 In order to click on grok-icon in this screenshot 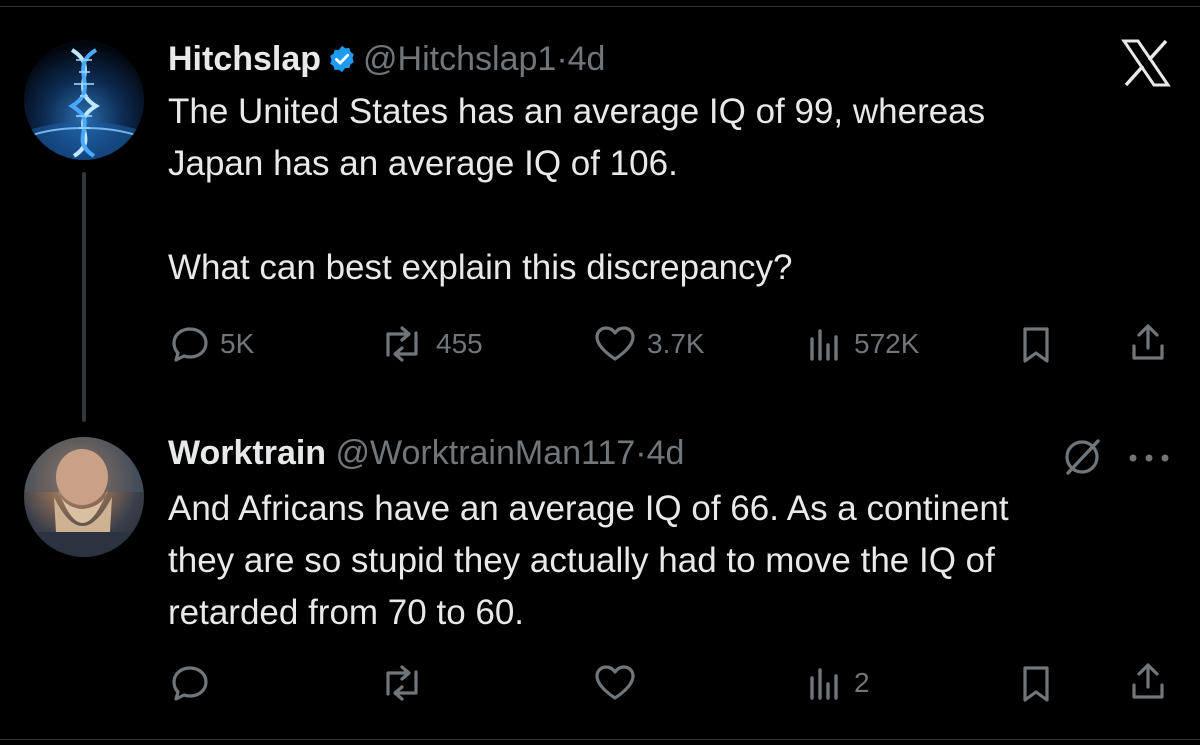, I will do `click(1082, 459)`.